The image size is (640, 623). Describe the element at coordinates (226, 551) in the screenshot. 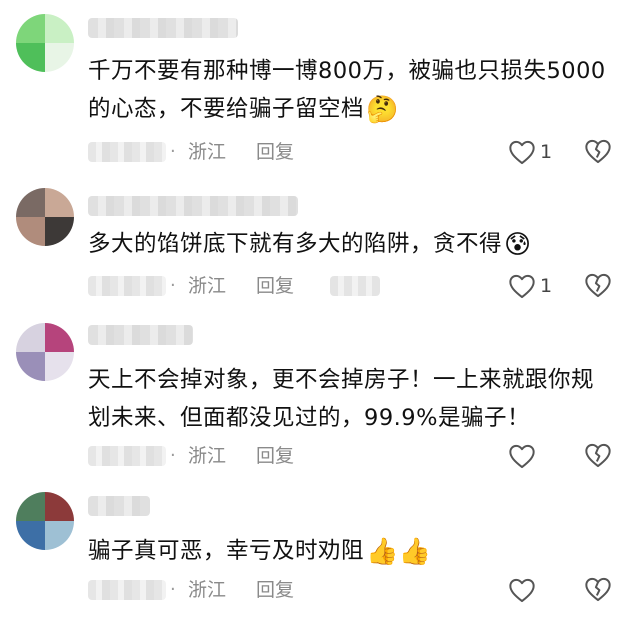

I see `comment-text-body: 骗子真可恶，幸亏及时劝阻` at that location.